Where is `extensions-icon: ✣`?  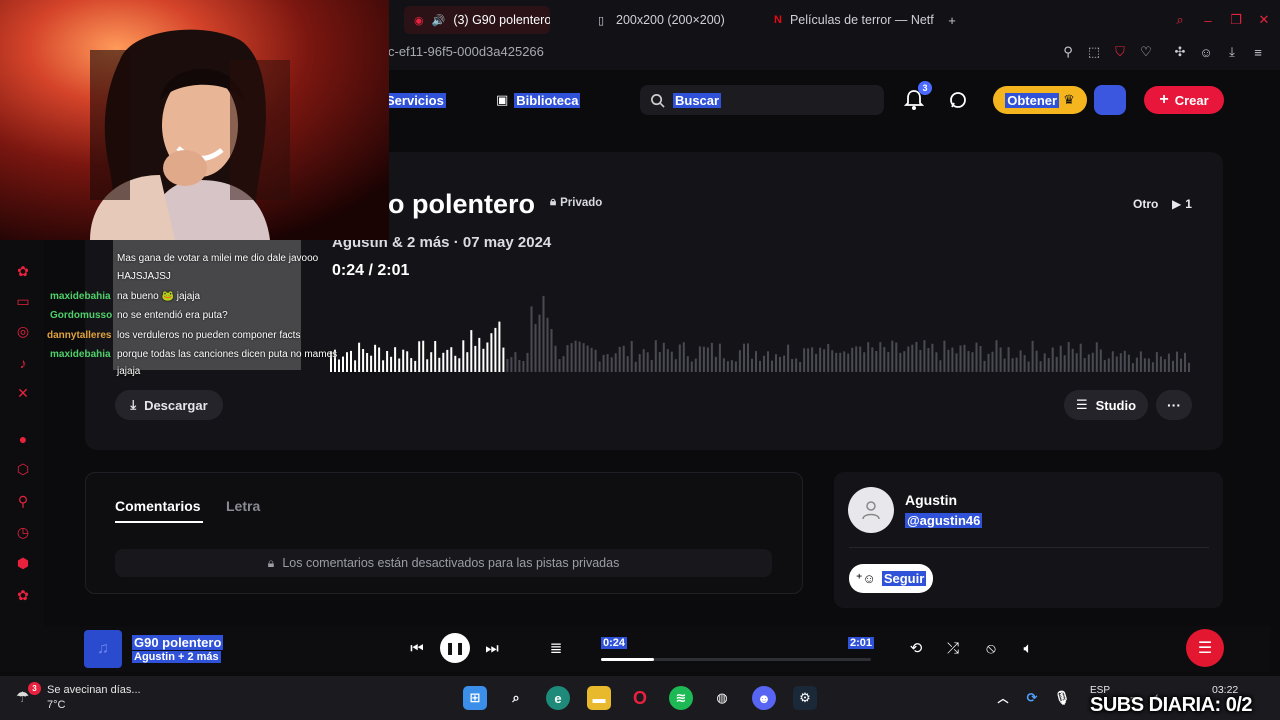 extensions-icon: ✣ is located at coordinates (1180, 52).